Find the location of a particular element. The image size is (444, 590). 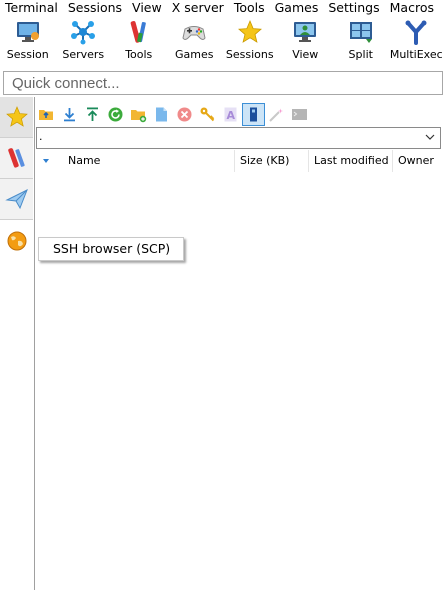

new-file-icon is located at coordinates (161, 114).